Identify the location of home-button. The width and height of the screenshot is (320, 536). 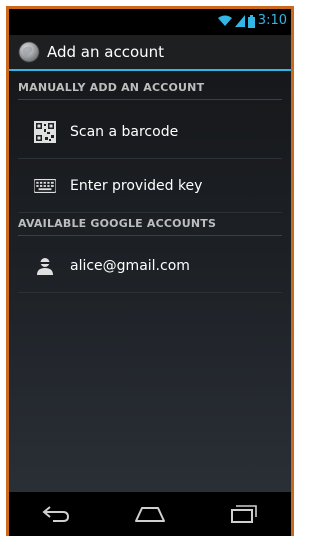
(150, 514).